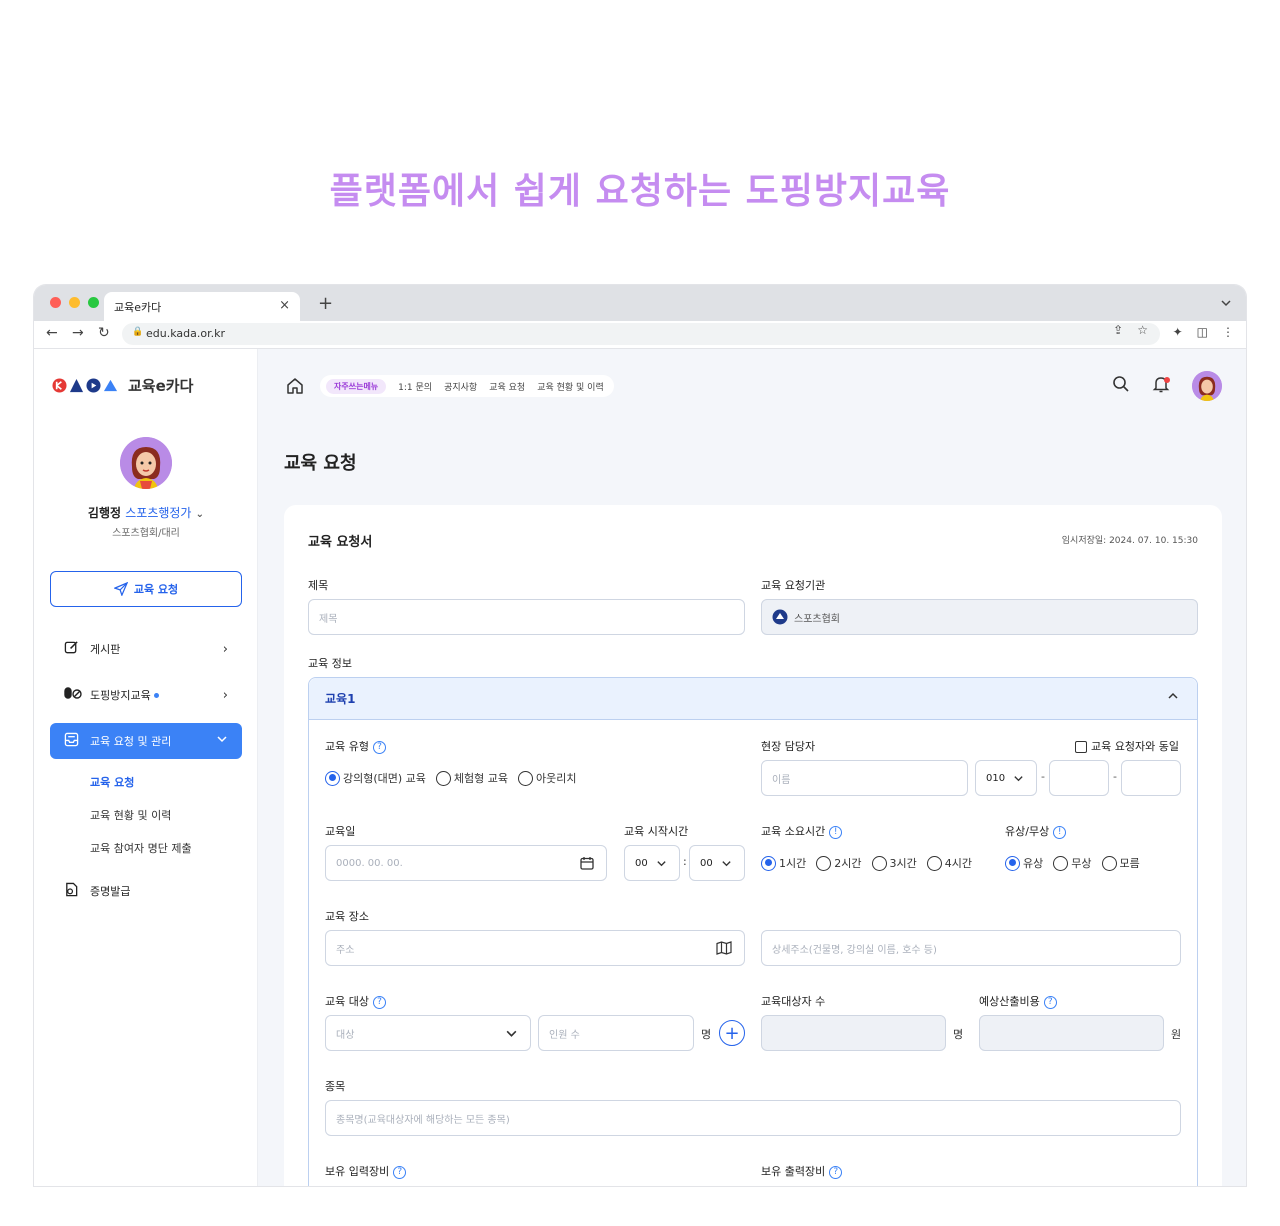 The image size is (1280, 1226). What do you see at coordinates (1178, 332) in the screenshot?
I see `extensions-icon: ✦` at bounding box center [1178, 332].